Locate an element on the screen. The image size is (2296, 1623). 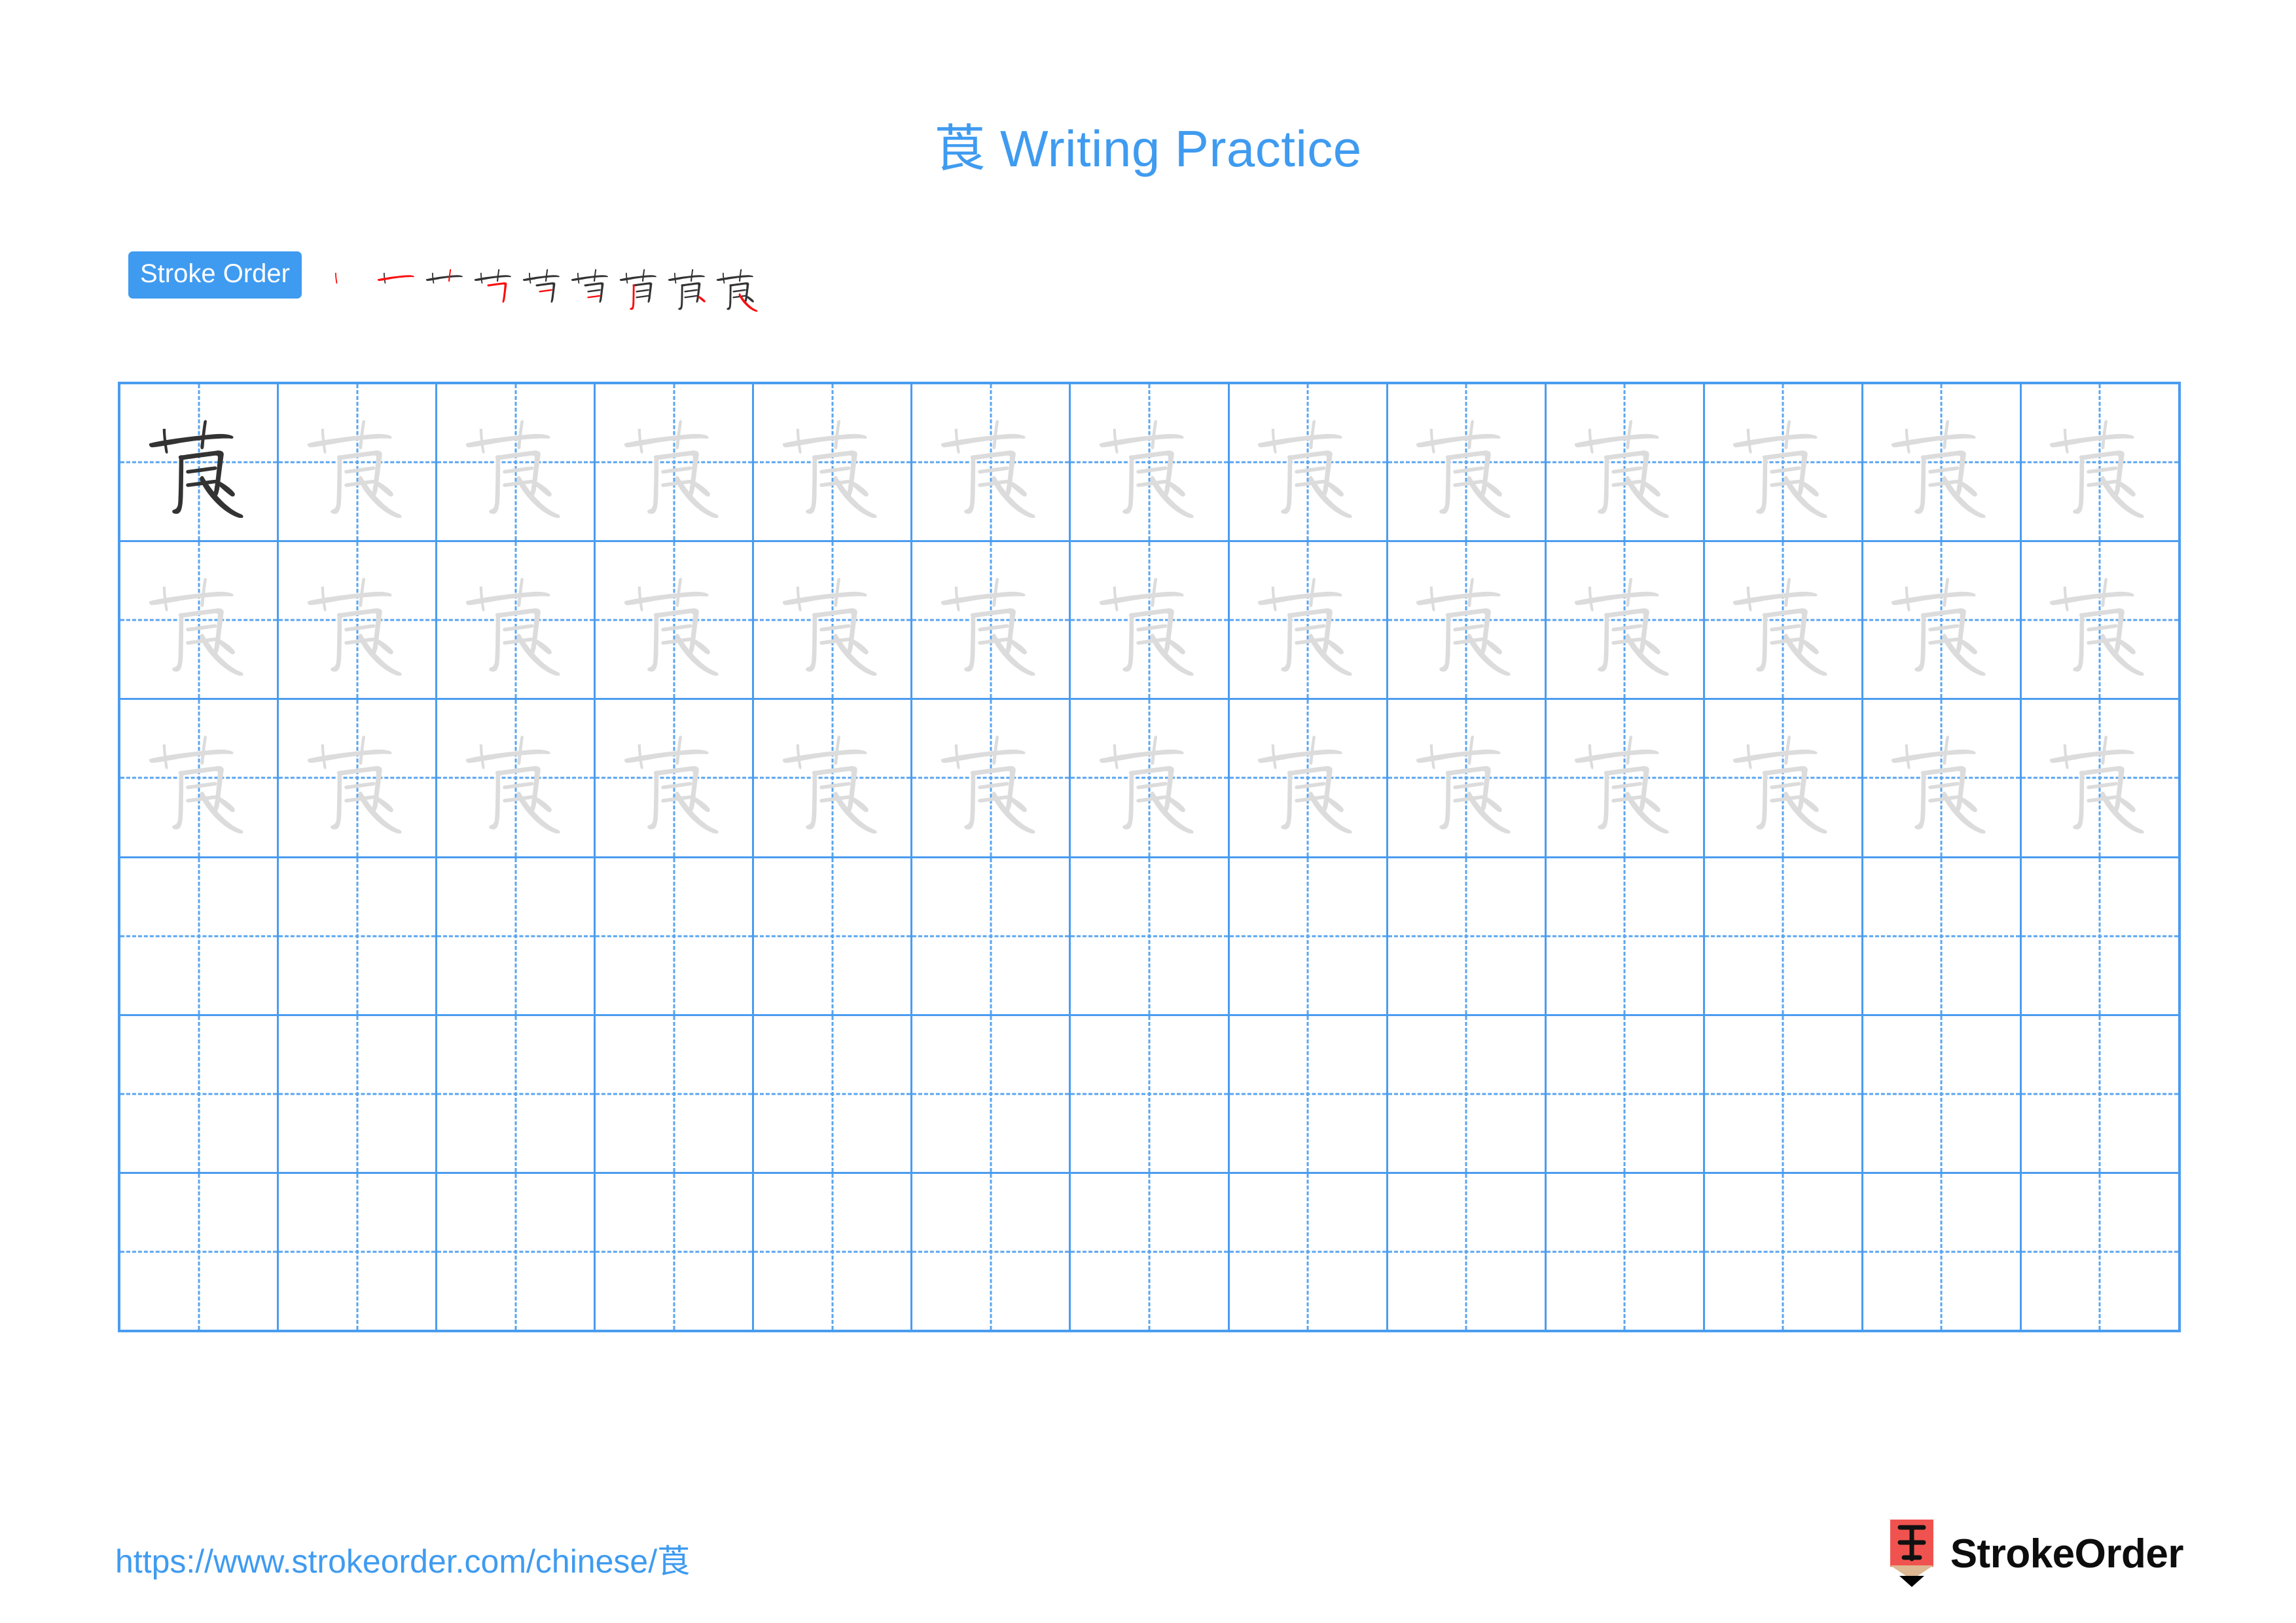
brand-logo: StrokeOrder is located at coordinates (2036, 1554).